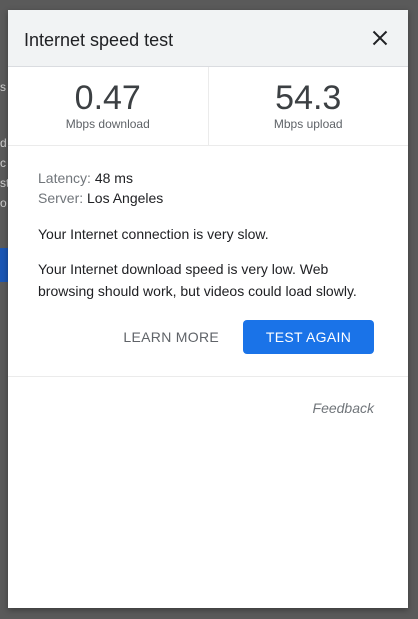 The width and height of the screenshot is (418, 619). What do you see at coordinates (107, 98) in the screenshot?
I see `download-value: 0.47` at bounding box center [107, 98].